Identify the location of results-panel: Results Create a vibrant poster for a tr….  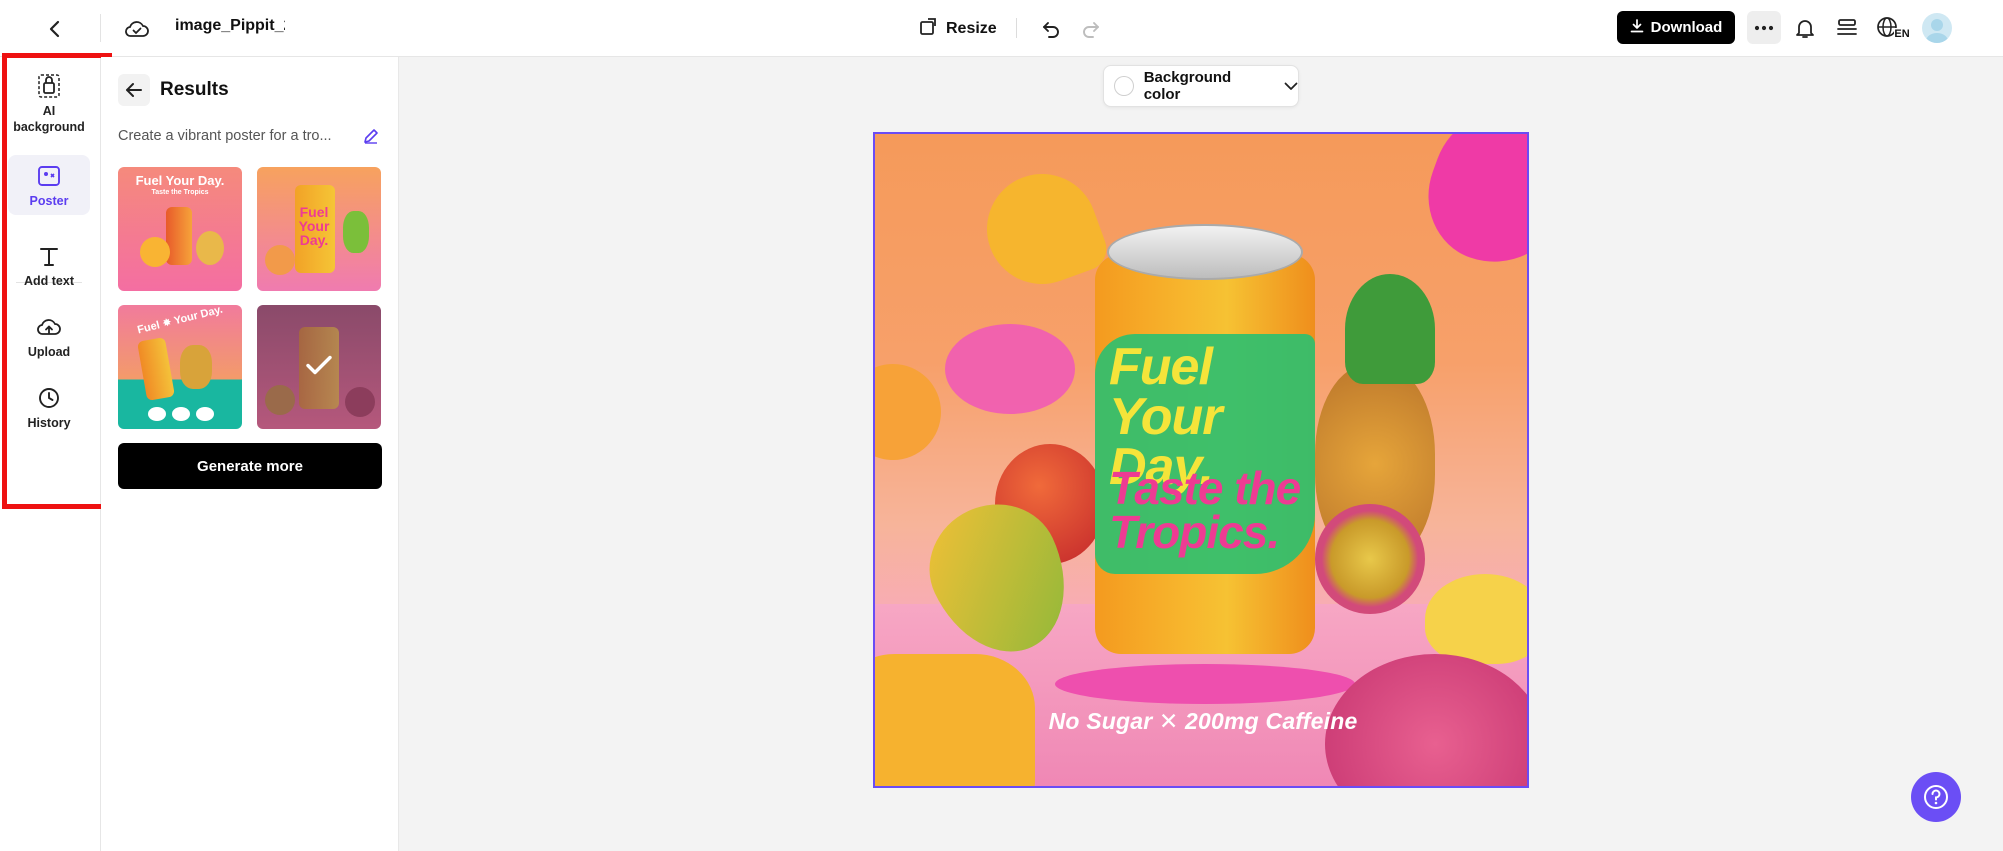
(250, 454).